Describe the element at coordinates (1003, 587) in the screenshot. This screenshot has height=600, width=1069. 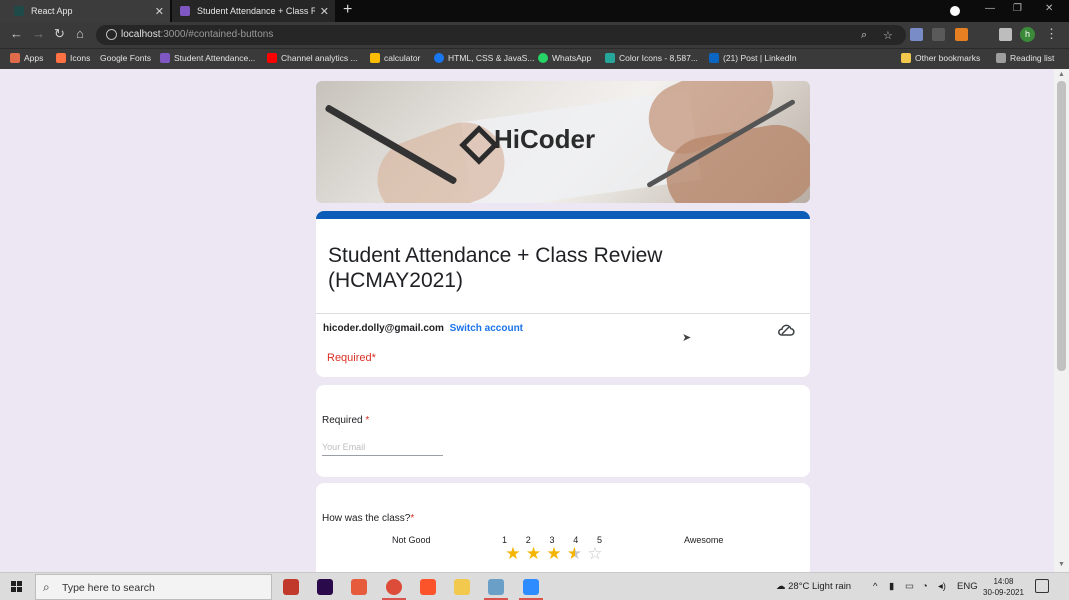
I see `taskbar-clock: 14:08 30-09-2021` at that location.